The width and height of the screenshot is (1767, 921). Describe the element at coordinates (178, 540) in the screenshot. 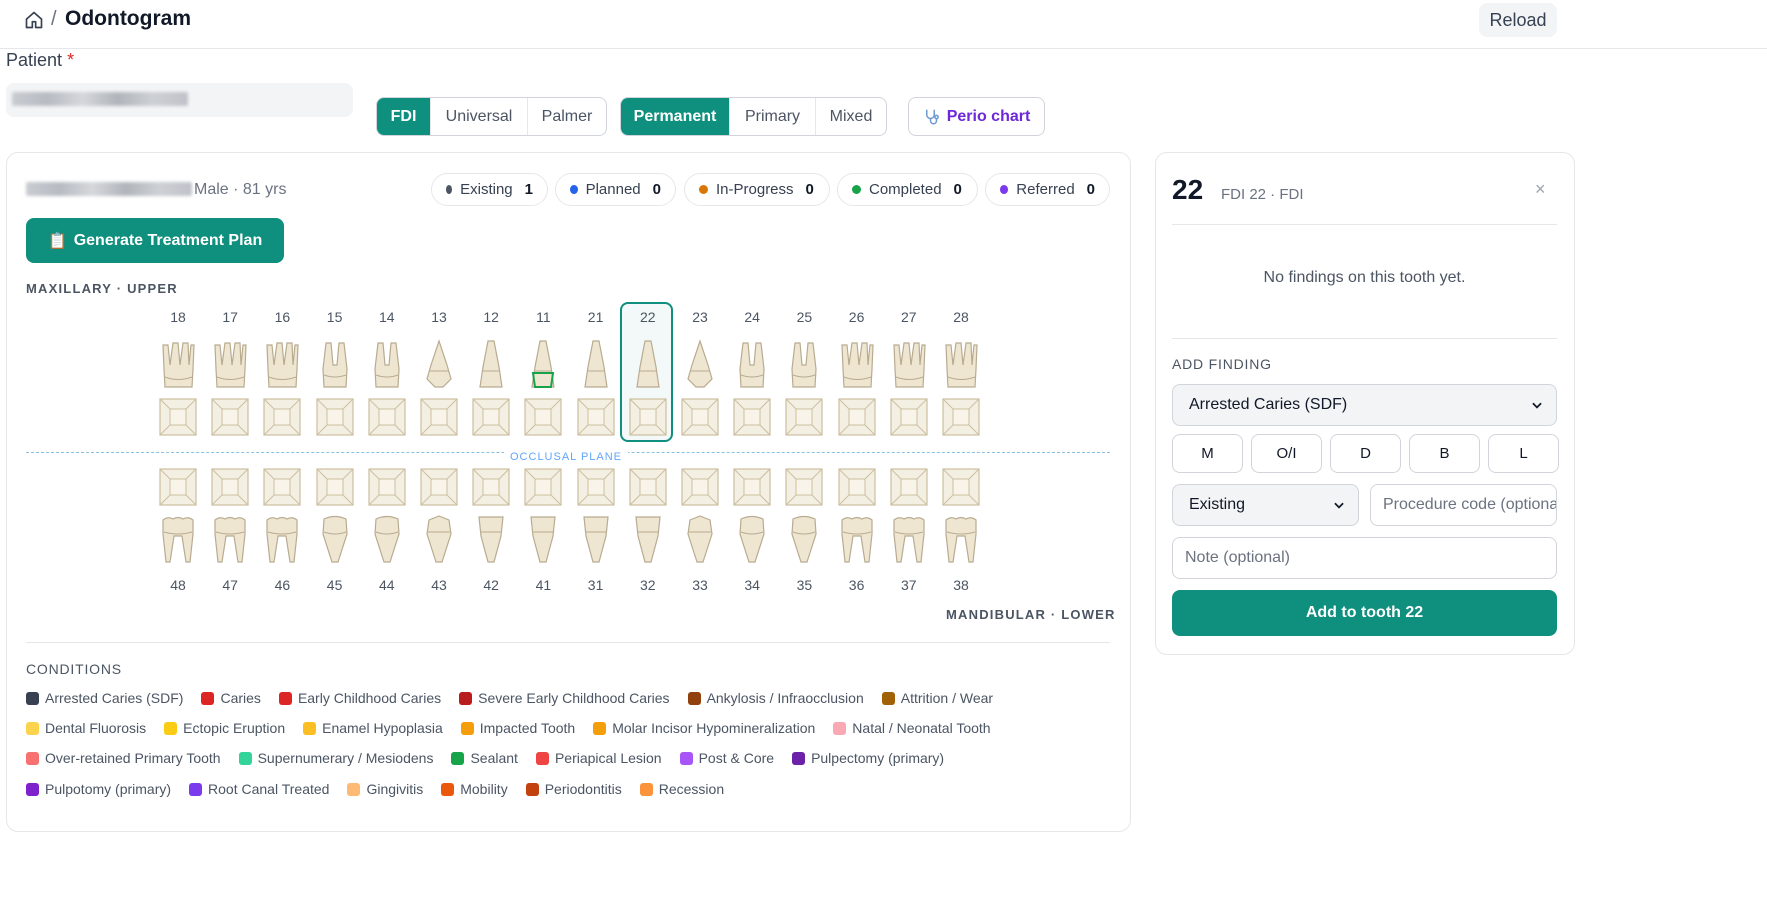

I see `tooth-48-lower-molar` at that location.